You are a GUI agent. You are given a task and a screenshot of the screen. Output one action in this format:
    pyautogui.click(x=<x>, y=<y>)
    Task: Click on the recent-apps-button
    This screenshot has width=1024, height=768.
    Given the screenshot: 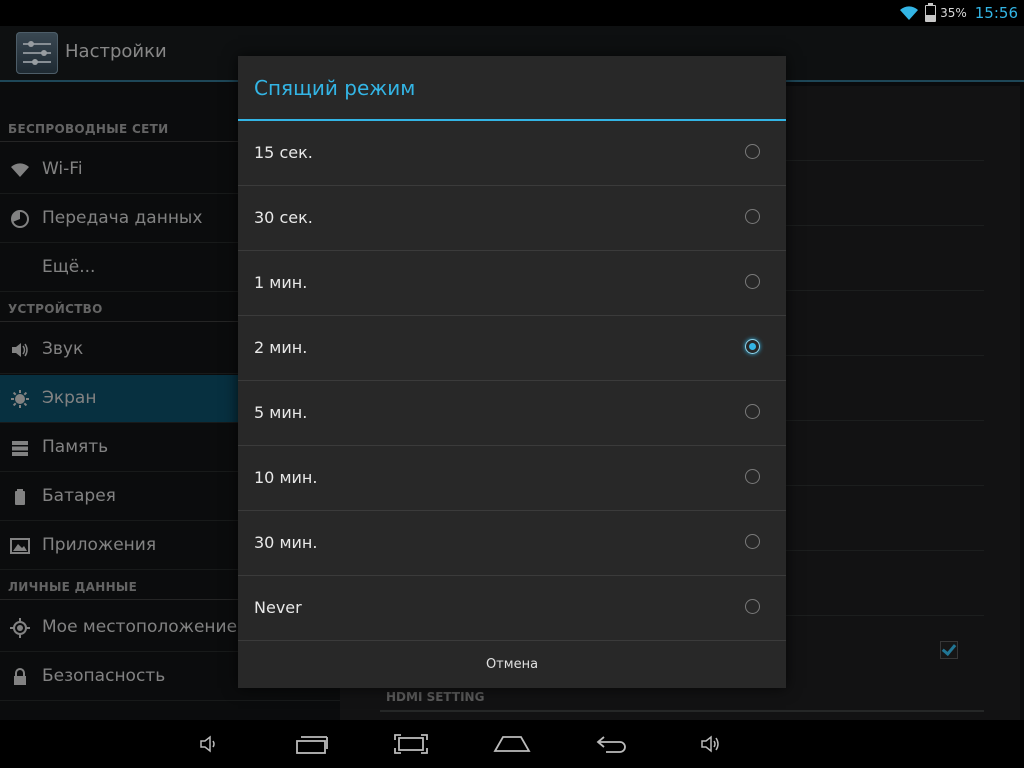 What is the action you would take?
    pyautogui.click(x=312, y=744)
    